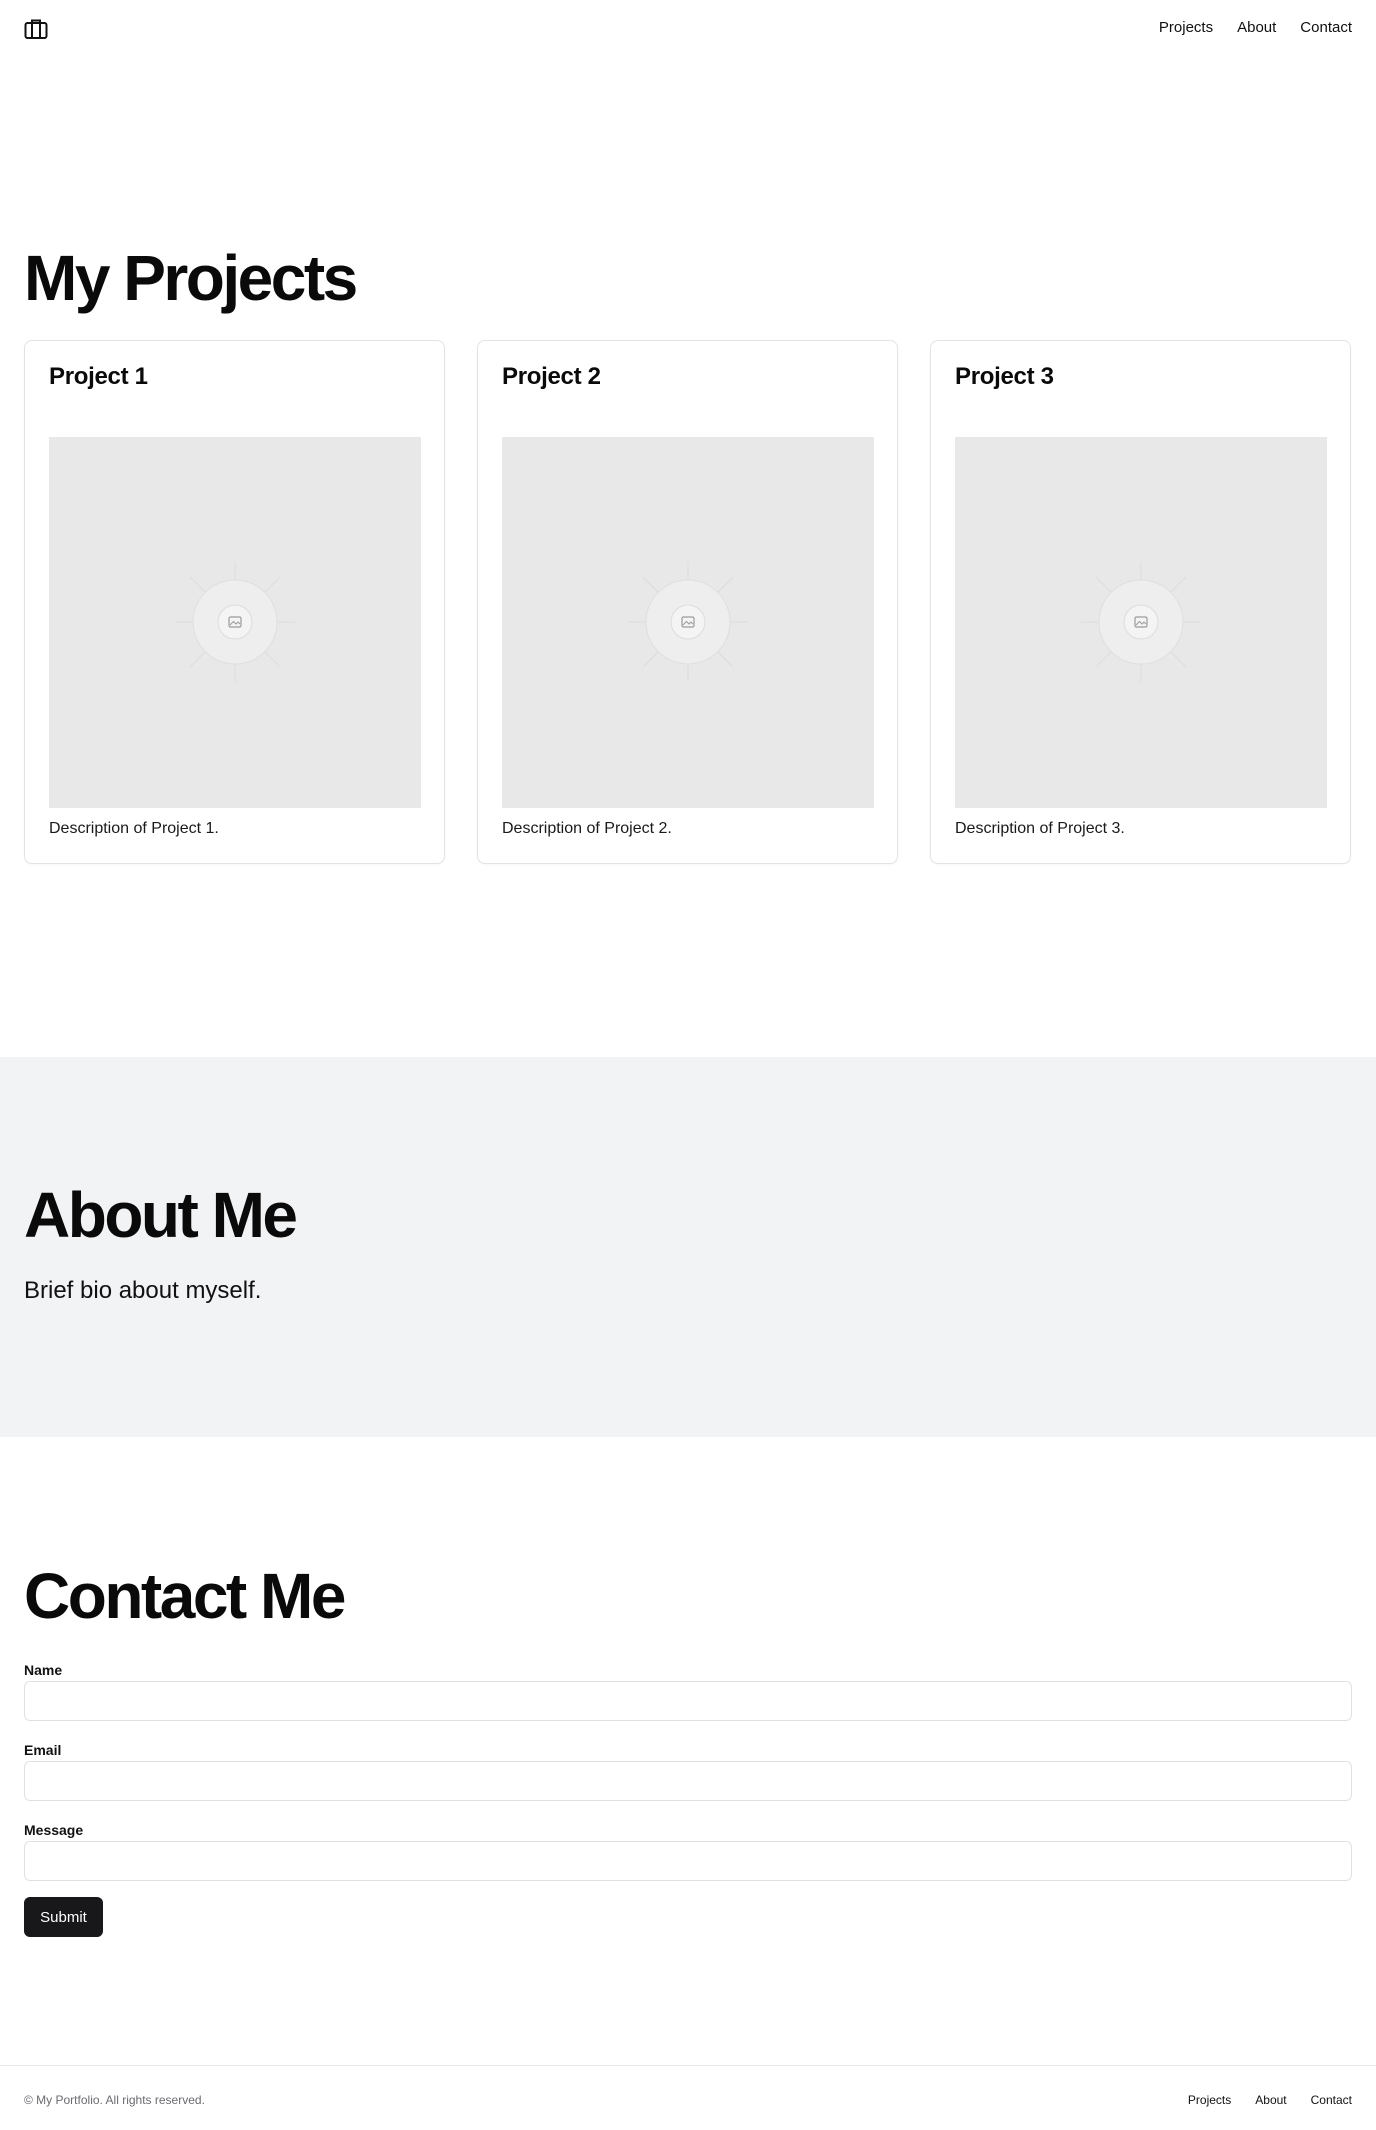  What do you see at coordinates (587, 828) in the screenshot?
I see `project-card-description: Description of Project 2.` at bounding box center [587, 828].